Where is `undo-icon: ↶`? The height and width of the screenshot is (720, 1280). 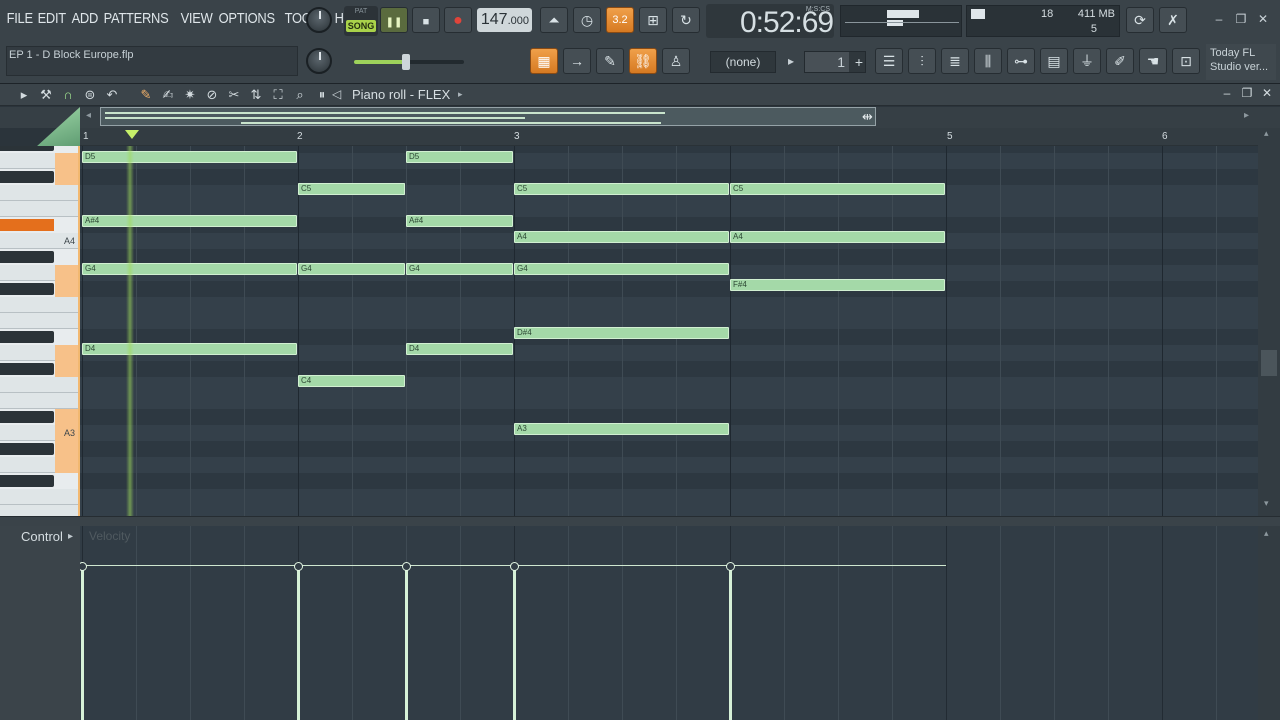
undo-icon: ↶ is located at coordinates (112, 95).